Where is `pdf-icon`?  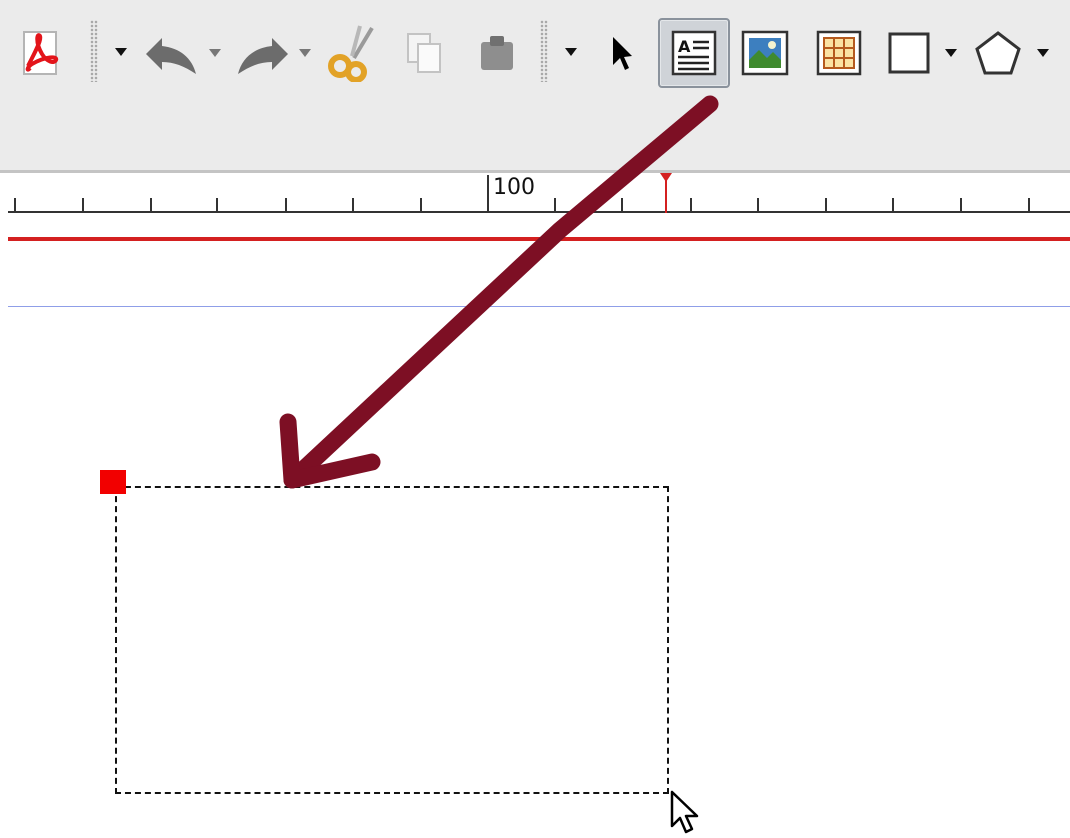
pdf-icon is located at coordinates (41, 53).